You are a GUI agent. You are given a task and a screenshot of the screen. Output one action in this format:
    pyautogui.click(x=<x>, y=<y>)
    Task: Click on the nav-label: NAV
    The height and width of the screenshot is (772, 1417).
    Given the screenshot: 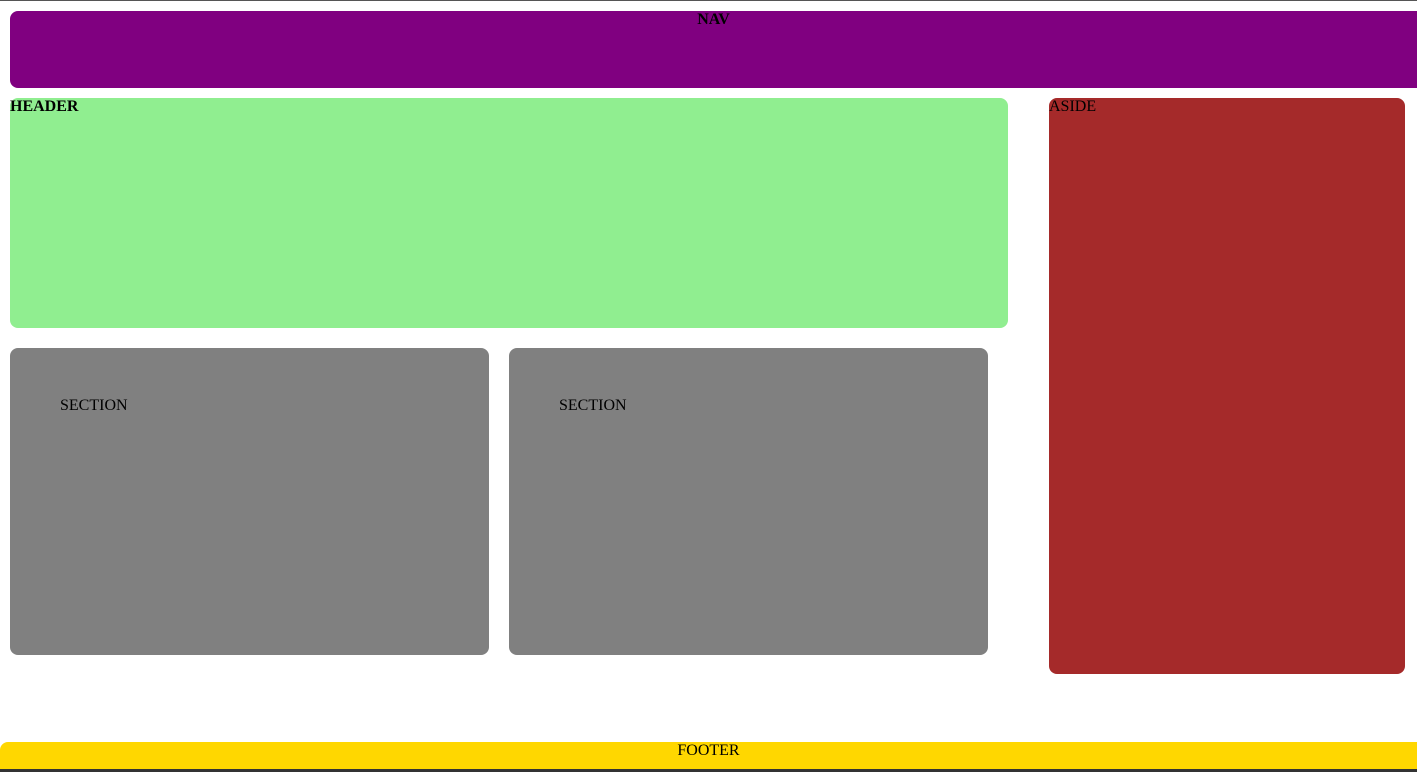 What is the action you would take?
    pyautogui.click(x=713, y=19)
    